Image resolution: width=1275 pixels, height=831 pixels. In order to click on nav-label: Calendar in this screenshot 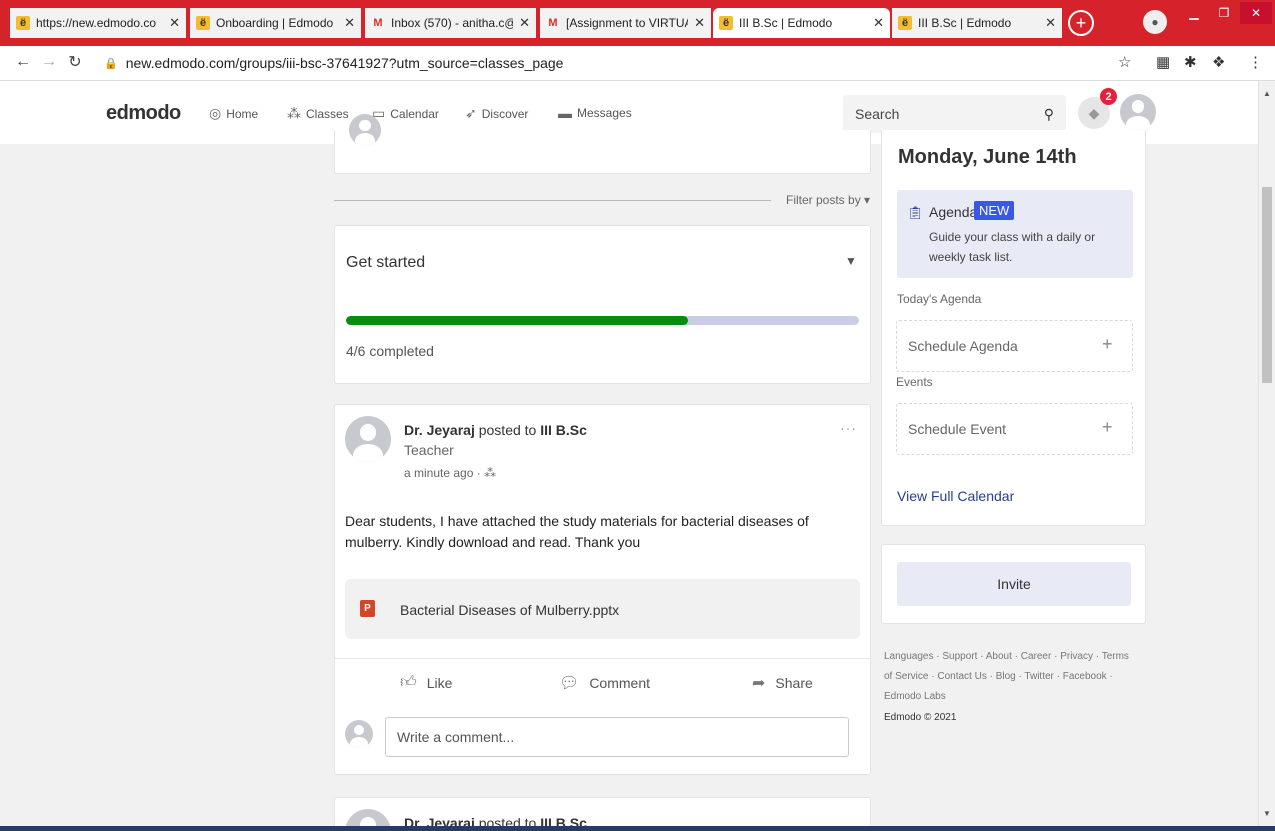, I will do `click(414, 113)`.